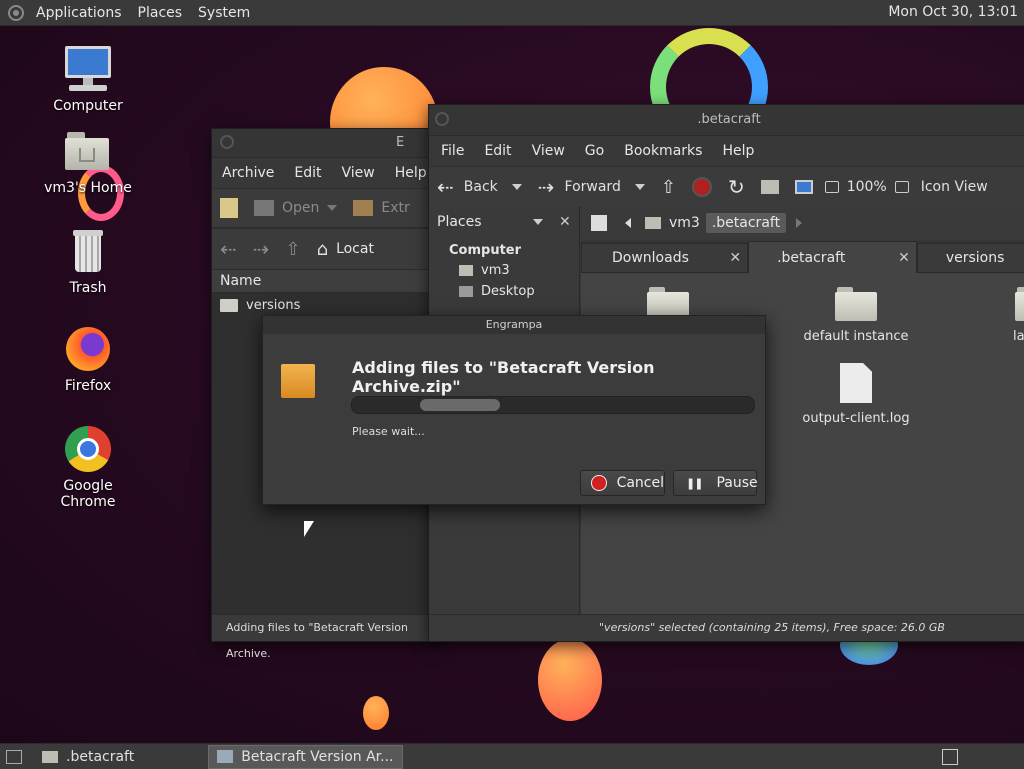  I want to click on stop-icon, so click(701, 187).